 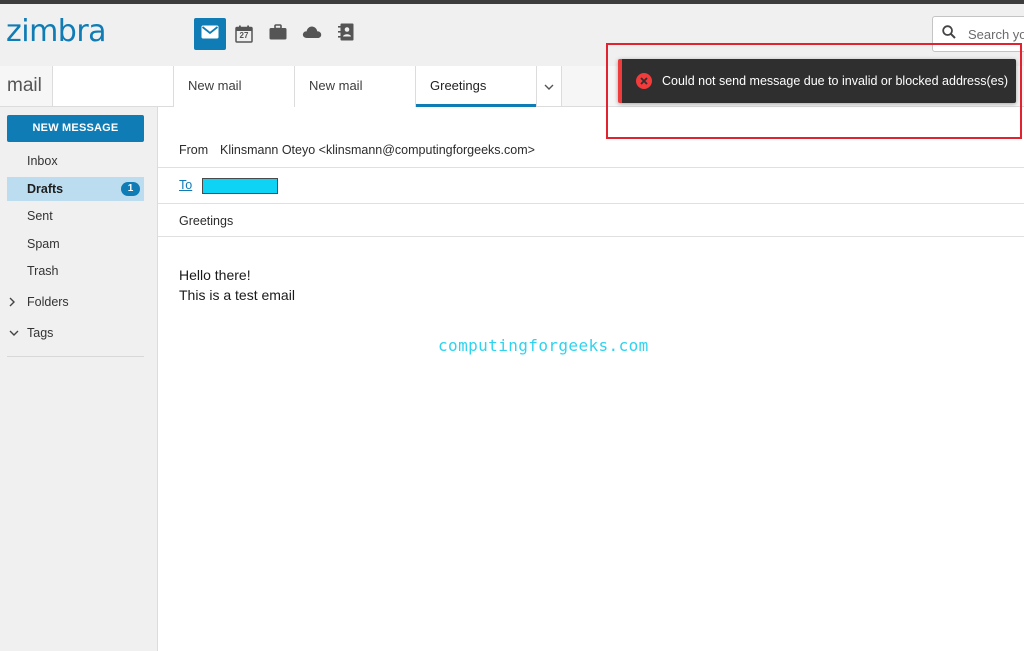 I want to click on cloud-icon, so click(x=312, y=34).